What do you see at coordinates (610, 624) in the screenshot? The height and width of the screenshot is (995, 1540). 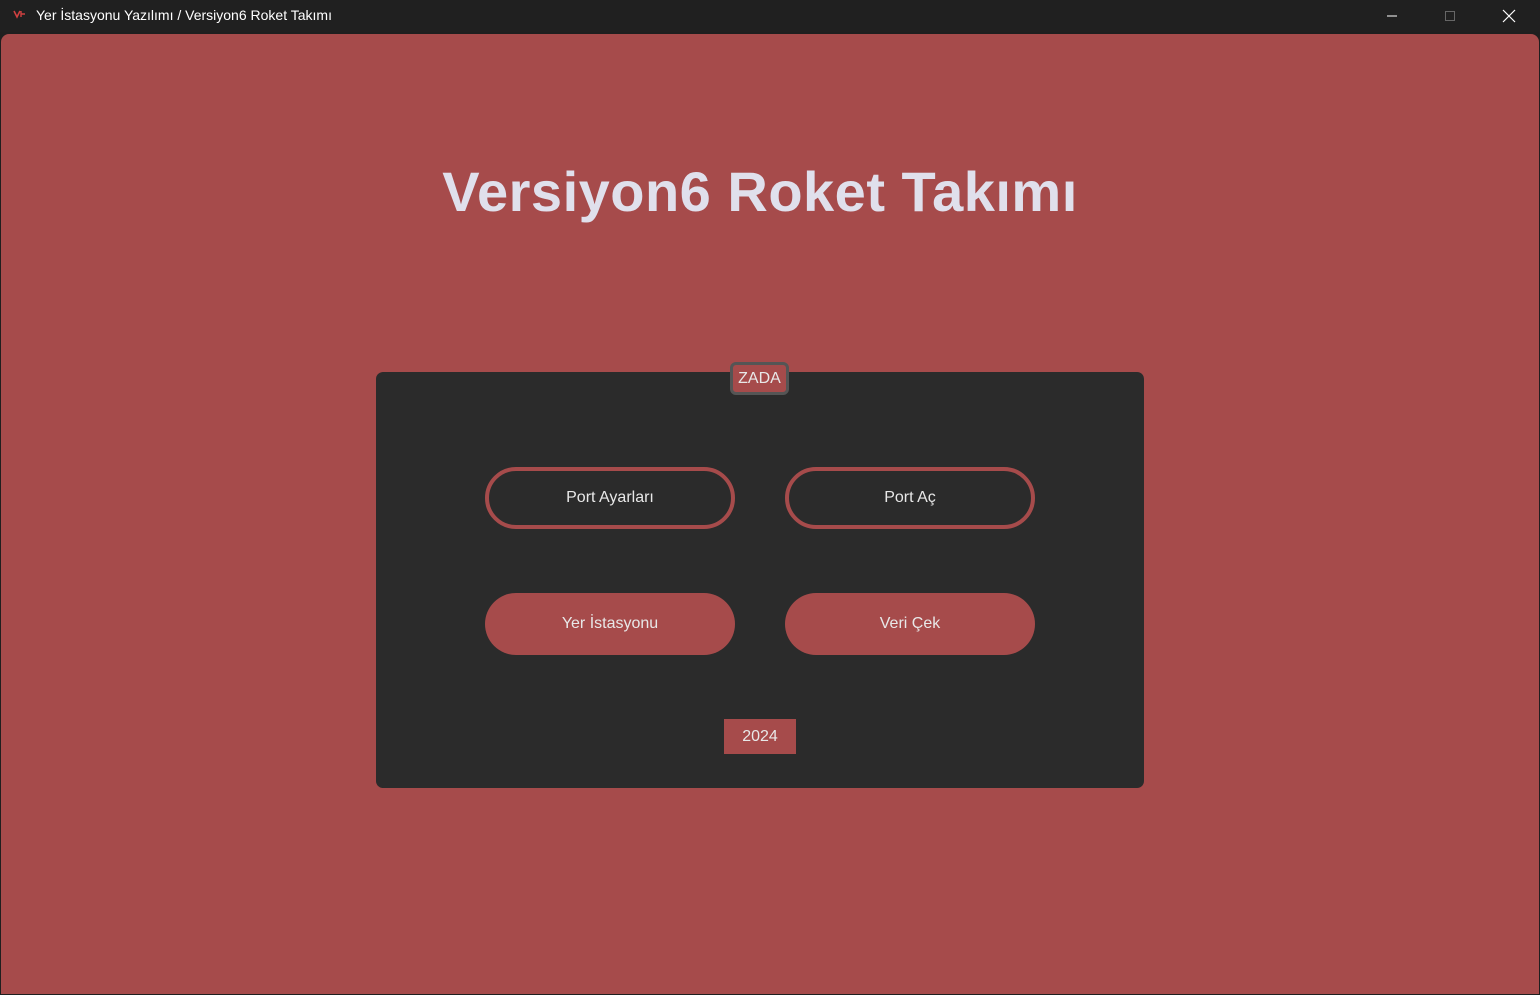 I see `ground-station-button: Yer İstasyonu` at bounding box center [610, 624].